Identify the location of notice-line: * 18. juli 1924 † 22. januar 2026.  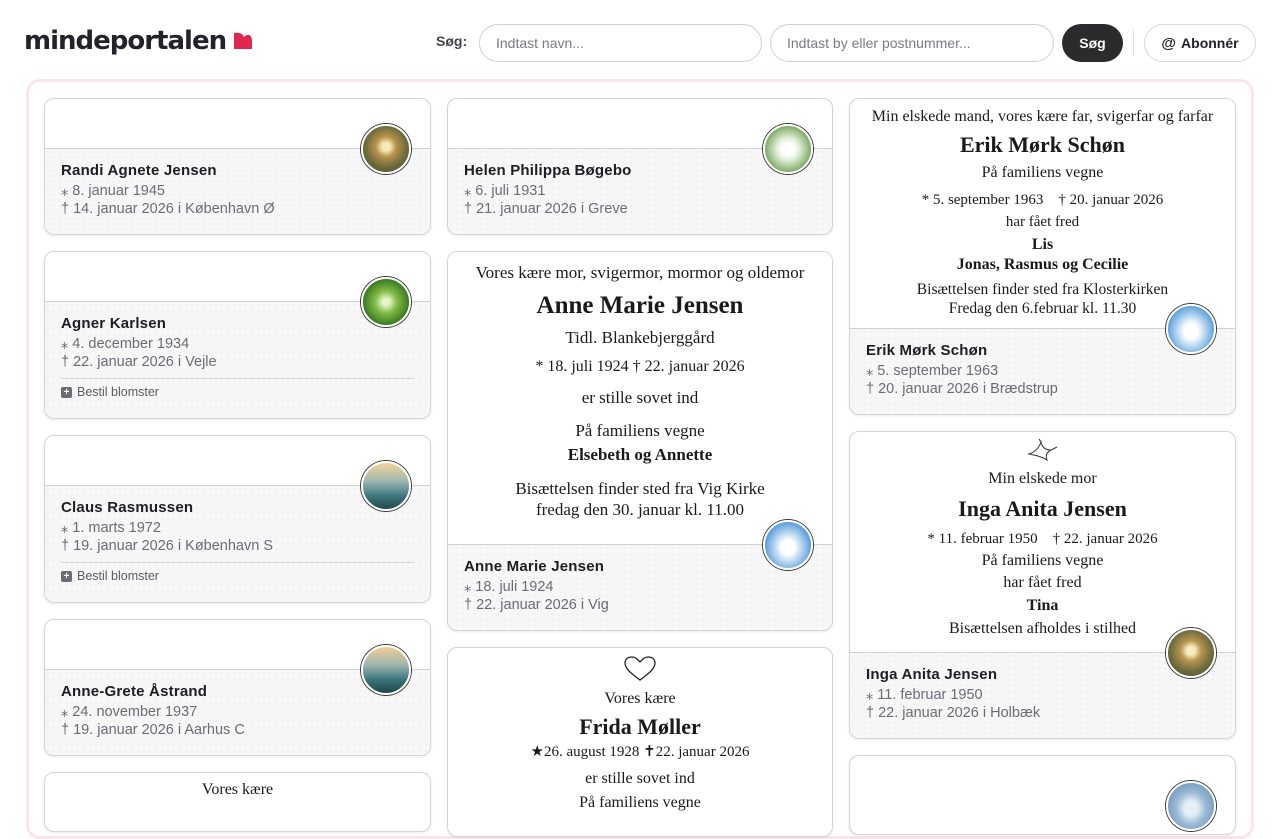
(640, 366).